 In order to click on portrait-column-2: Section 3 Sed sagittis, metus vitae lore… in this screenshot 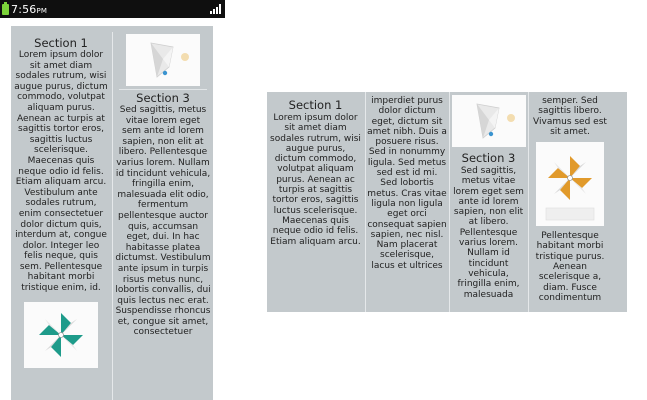, I will do `click(163, 213)`.